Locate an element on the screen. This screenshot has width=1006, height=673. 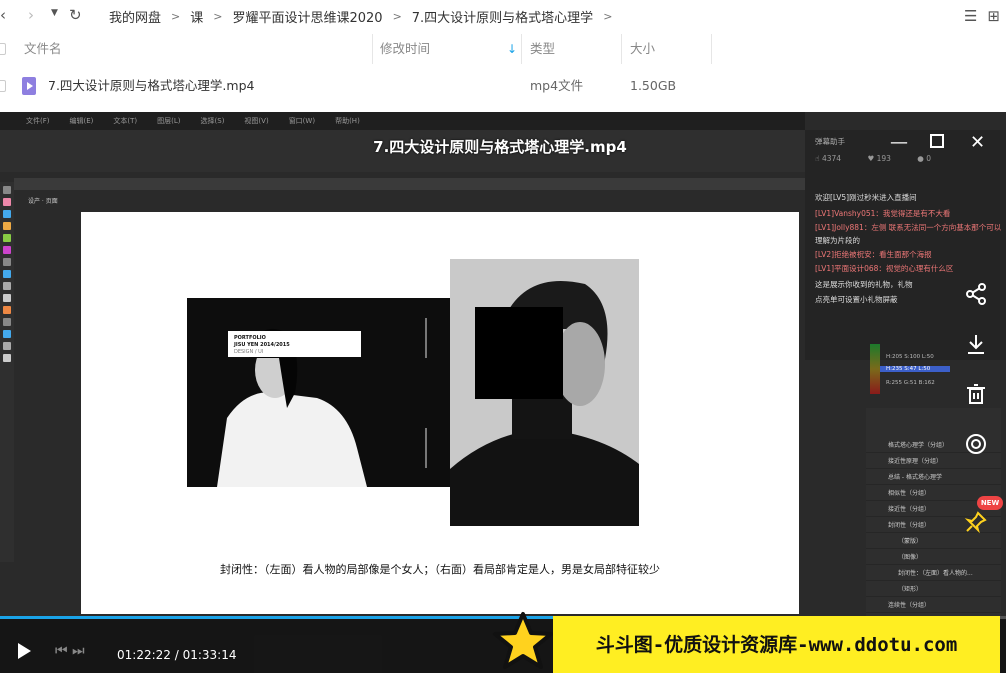
file-table-header: 文件名 修改时间 ↓ 类型 大小 is located at coordinates (503, 49).